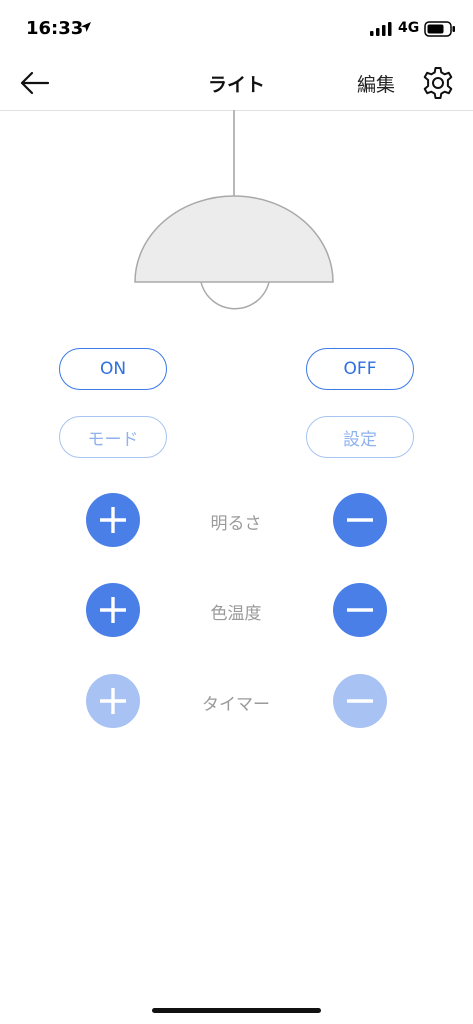 The image size is (473, 1024). Describe the element at coordinates (236, 1010) in the screenshot. I see `home-indicator` at that location.